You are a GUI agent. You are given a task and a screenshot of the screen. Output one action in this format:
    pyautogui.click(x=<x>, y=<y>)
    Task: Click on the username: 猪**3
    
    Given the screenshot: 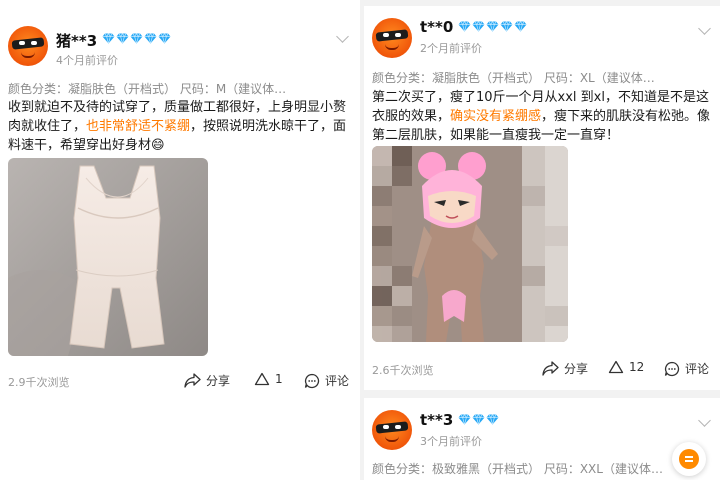 What is the action you would take?
    pyautogui.click(x=76, y=40)
    